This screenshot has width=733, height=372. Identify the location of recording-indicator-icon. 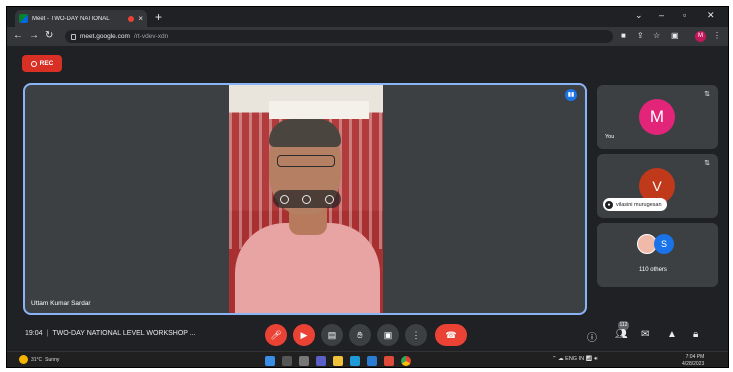
(131, 18).